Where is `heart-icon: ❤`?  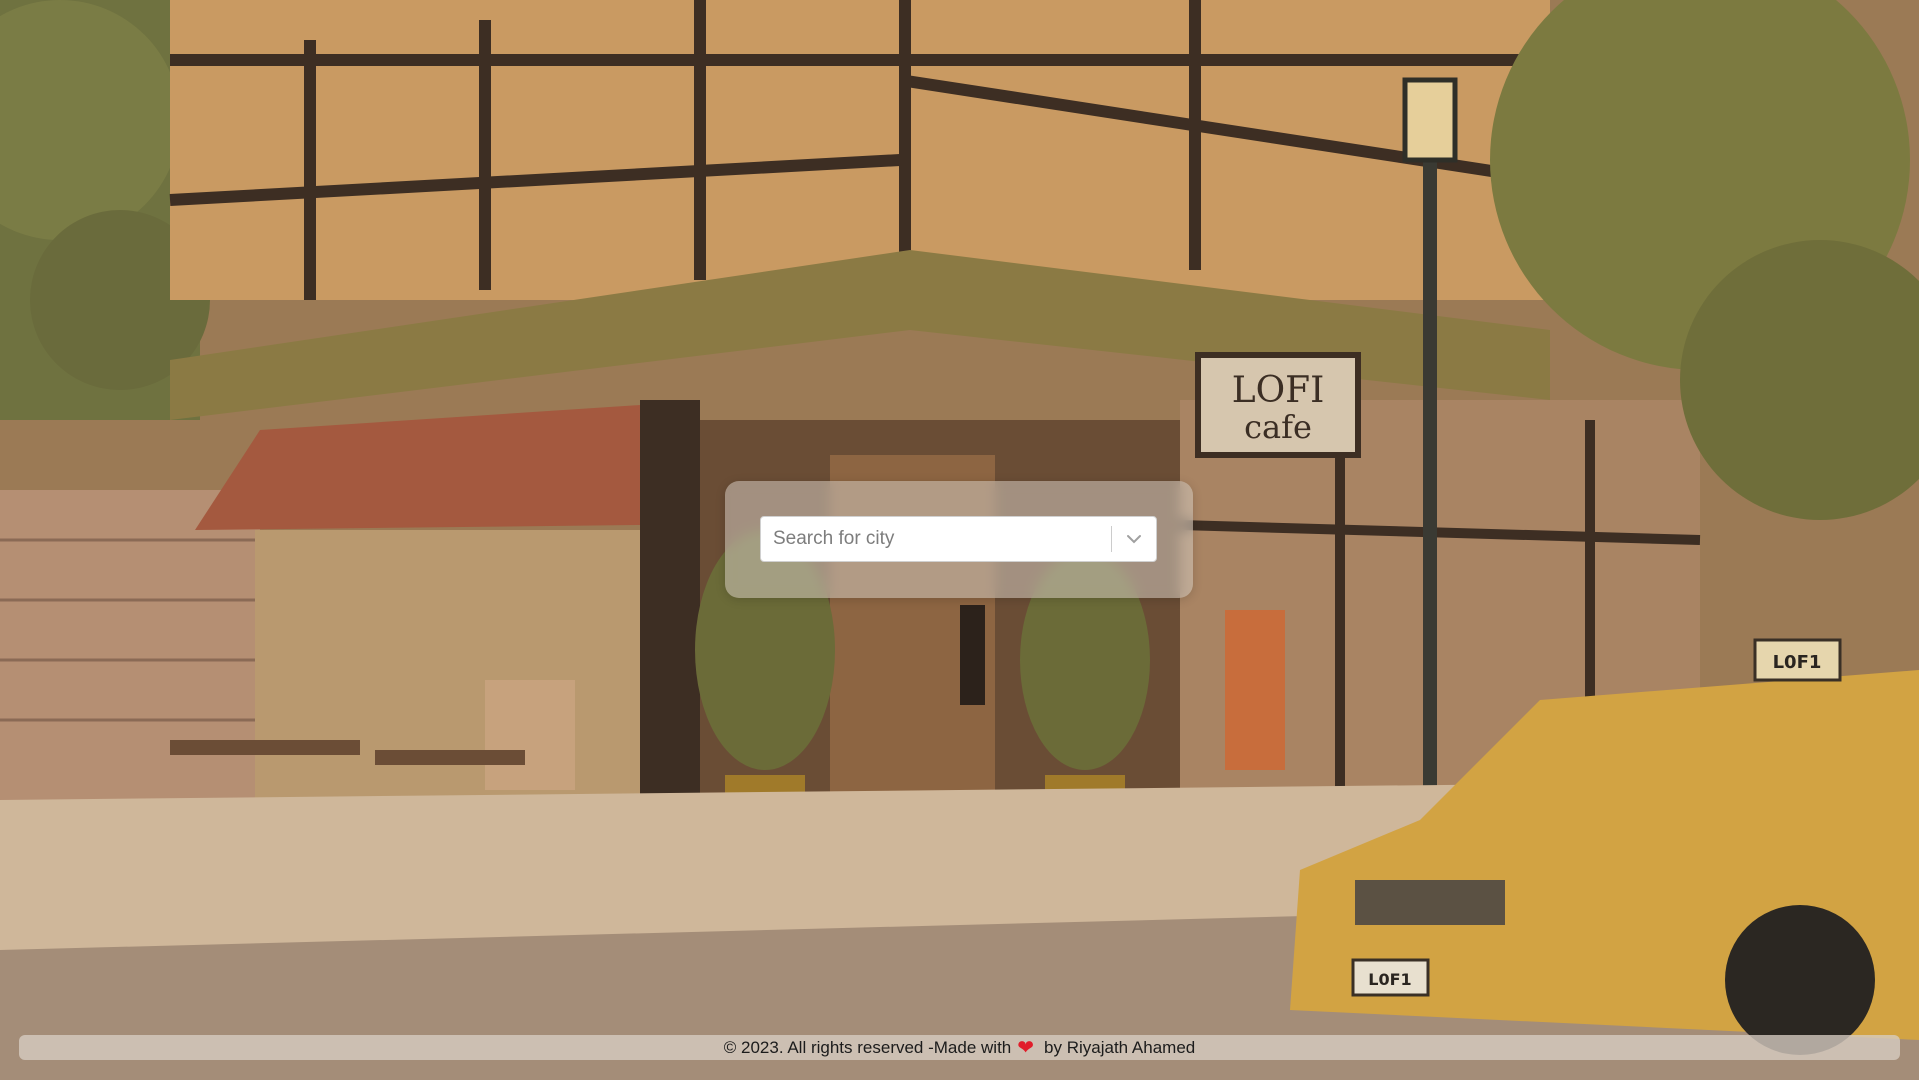
heart-icon: ❤ is located at coordinates (1026, 1047).